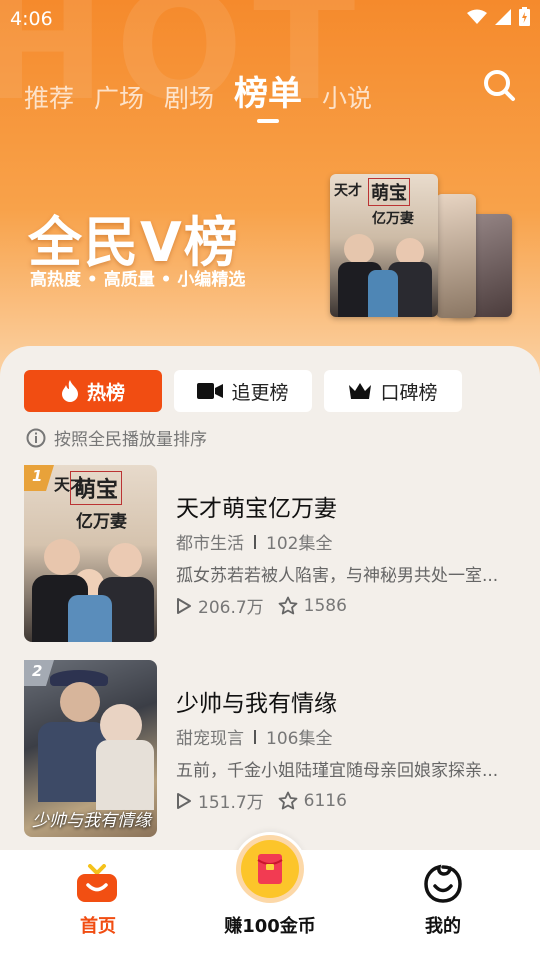 The image size is (540, 960). I want to click on rank-number: 1, so click(37, 476).